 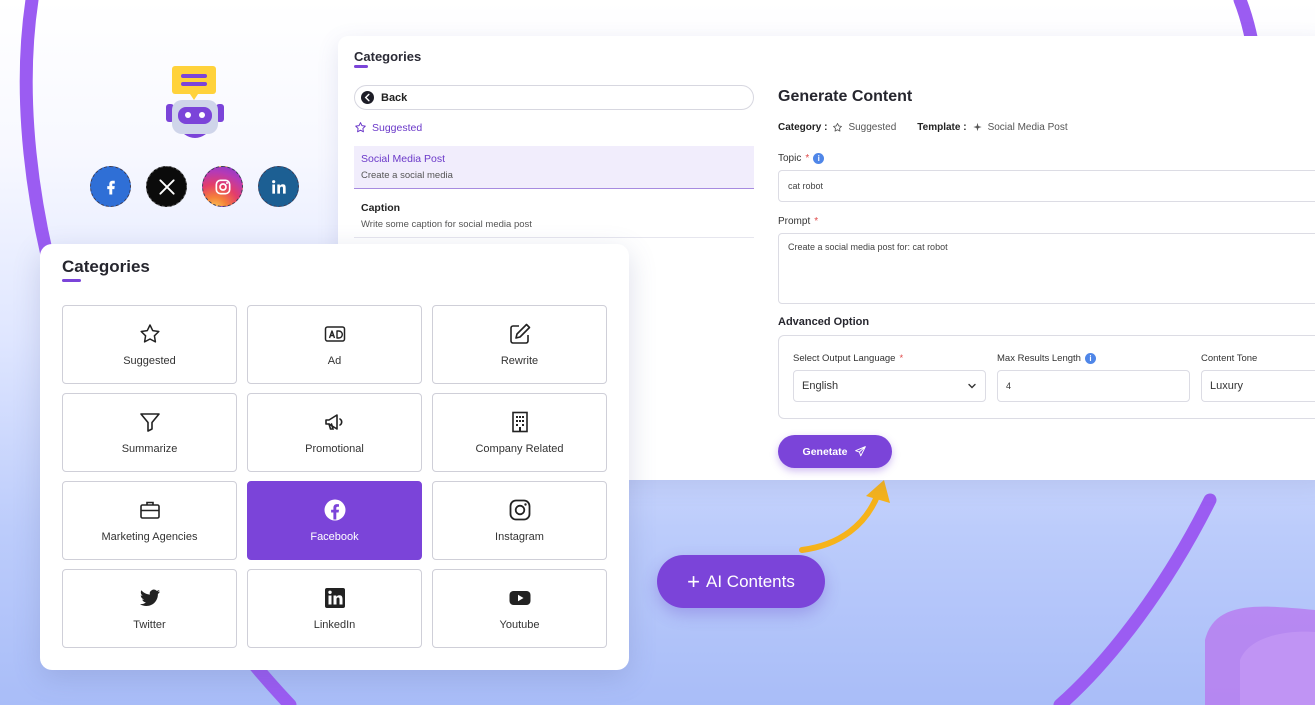 I want to click on category-tile-facebook: Facebook, so click(x=334, y=520).